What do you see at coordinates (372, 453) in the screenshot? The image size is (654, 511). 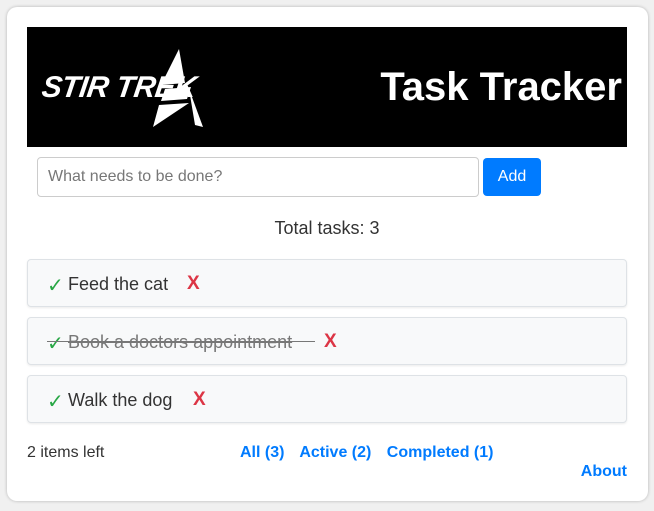 I see `filter-bar: All (3) Active (2) Completed (1)` at bounding box center [372, 453].